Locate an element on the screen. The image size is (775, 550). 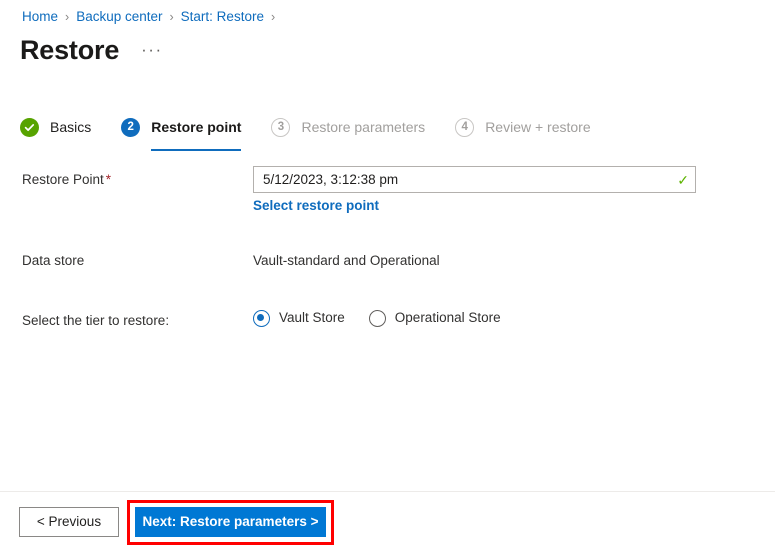
step-number-badge: 2 is located at coordinates (131, 127).